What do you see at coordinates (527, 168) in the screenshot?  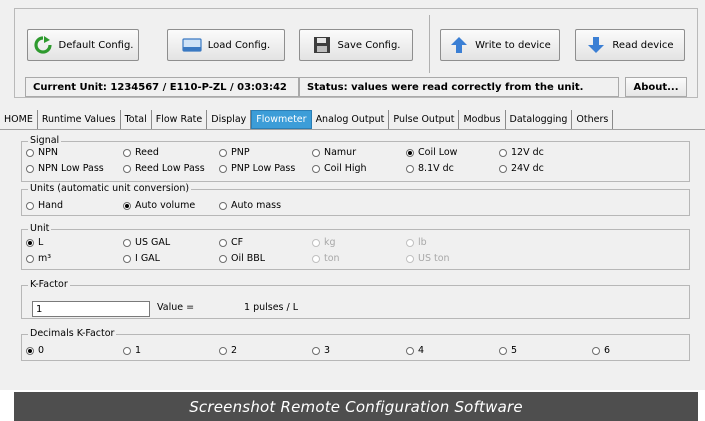 I see `radio-label: 24V dc` at bounding box center [527, 168].